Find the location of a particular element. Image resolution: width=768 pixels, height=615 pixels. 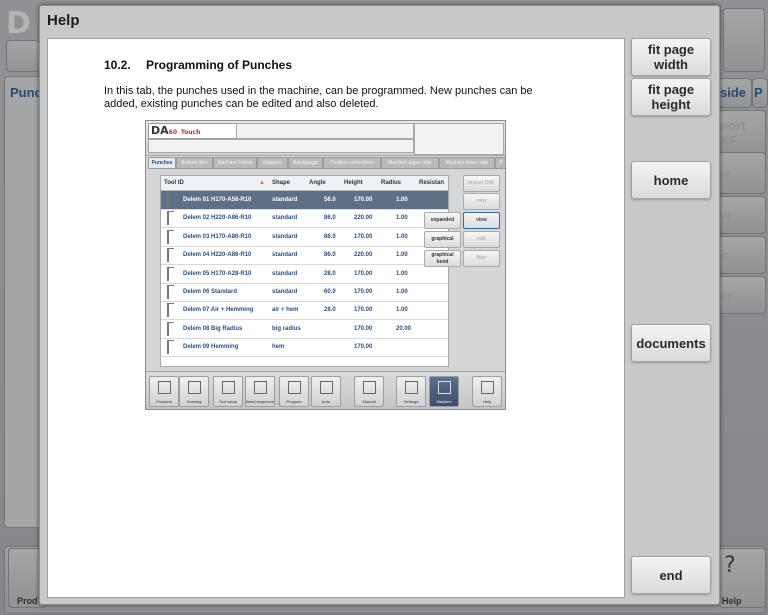

shot-logo: DA60 Touch is located at coordinates (193, 131).